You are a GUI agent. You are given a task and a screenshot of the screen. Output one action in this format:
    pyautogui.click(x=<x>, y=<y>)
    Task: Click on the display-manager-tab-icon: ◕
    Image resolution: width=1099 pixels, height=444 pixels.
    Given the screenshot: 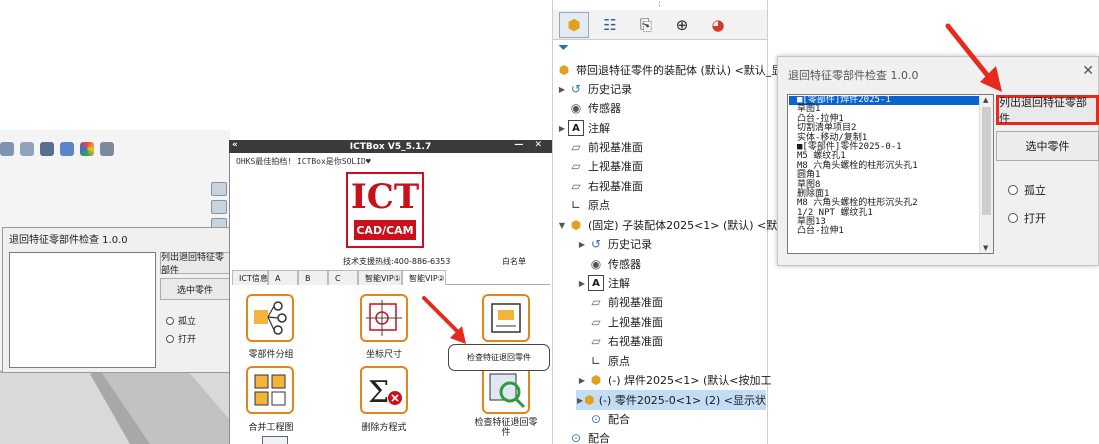 What is the action you would take?
    pyautogui.click(x=718, y=25)
    